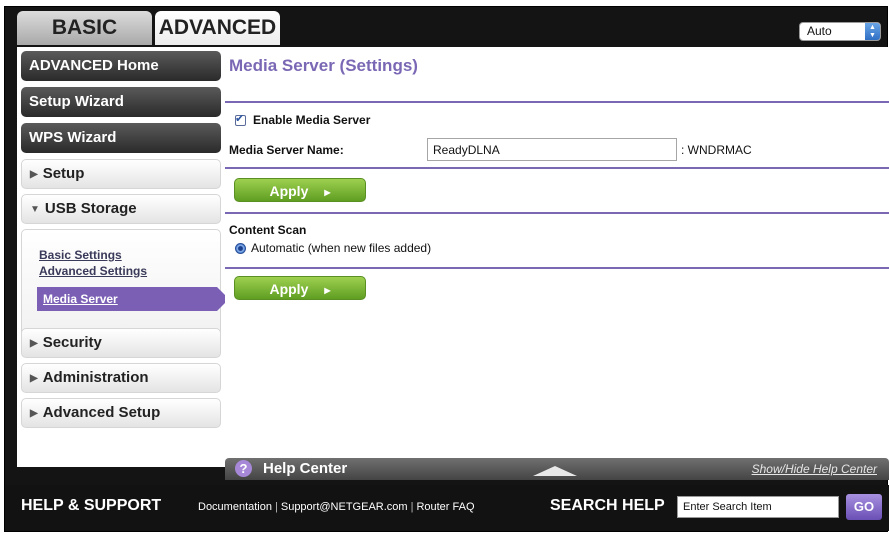 This screenshot has width=889, height=537. Describe the element at coordinates (235, 507) in the screenshot. I see `documentation-link: Documentation` at that location.